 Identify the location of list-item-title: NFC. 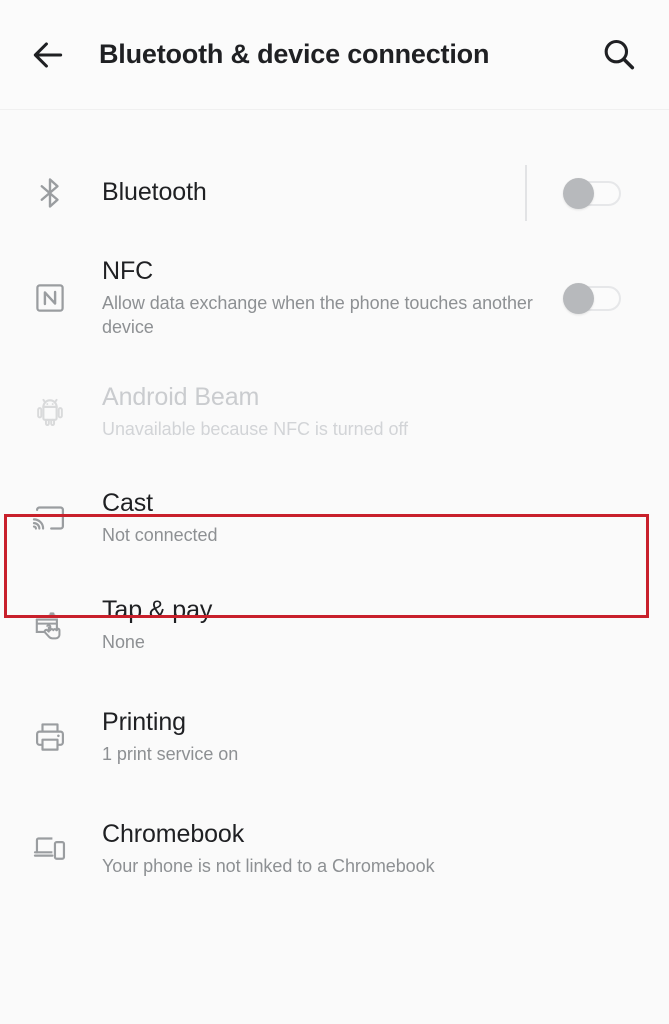
(128, 270).